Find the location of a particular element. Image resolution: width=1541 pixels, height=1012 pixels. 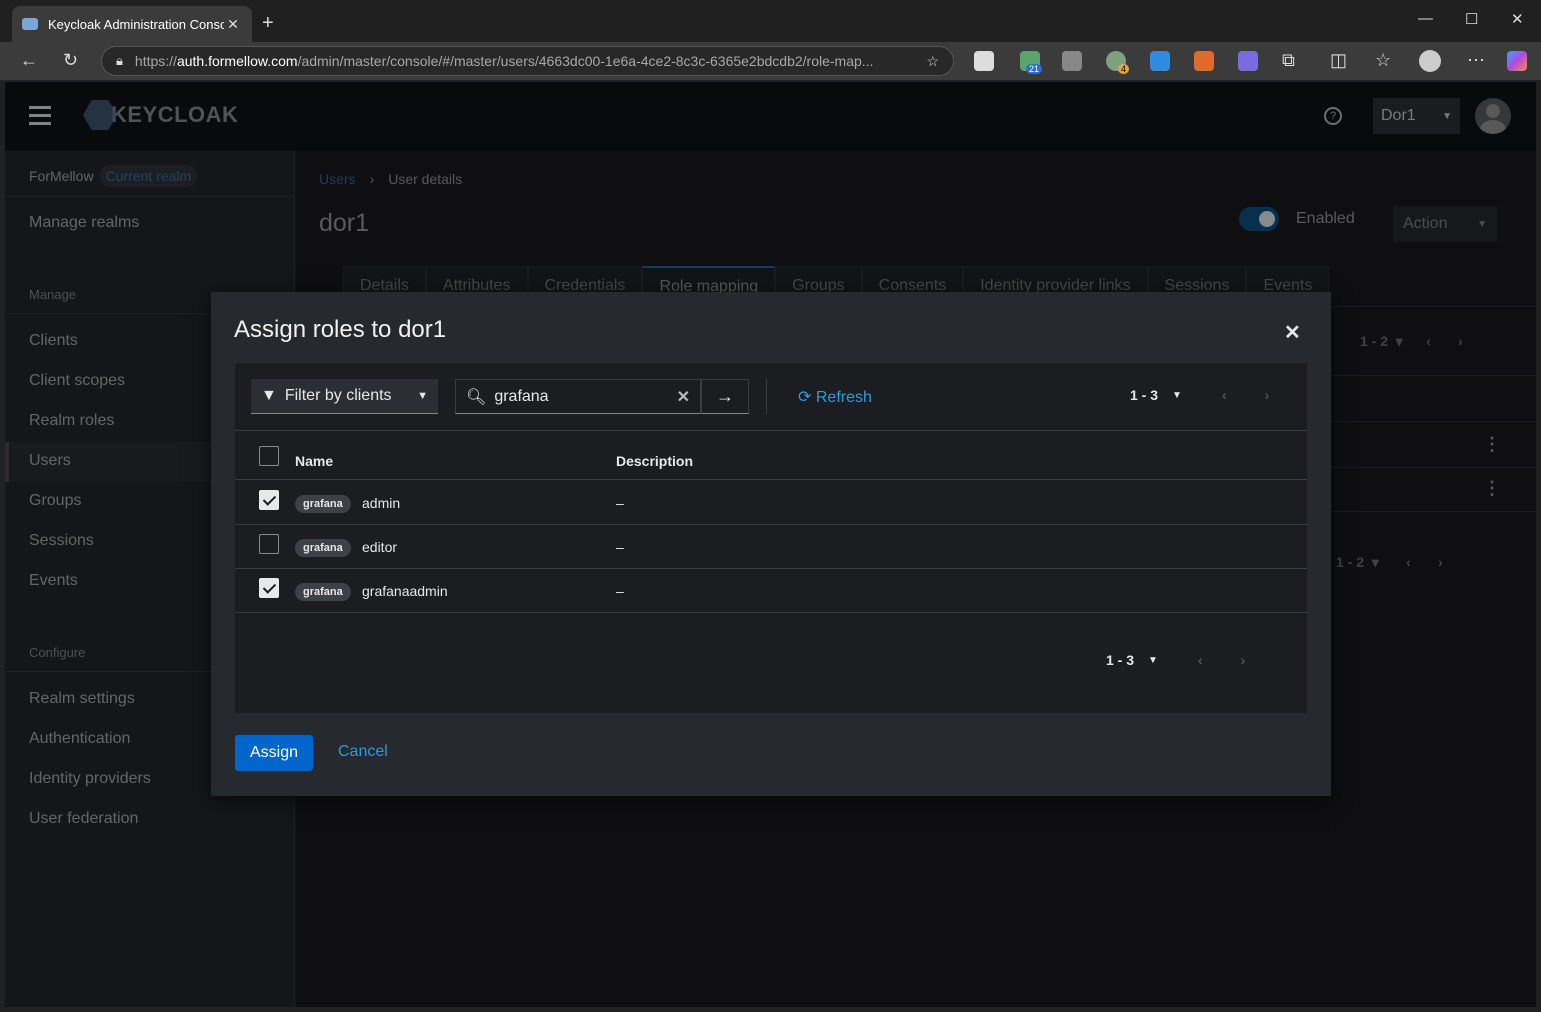

refresh-label: Refresh is located at coordinates (843, 397).